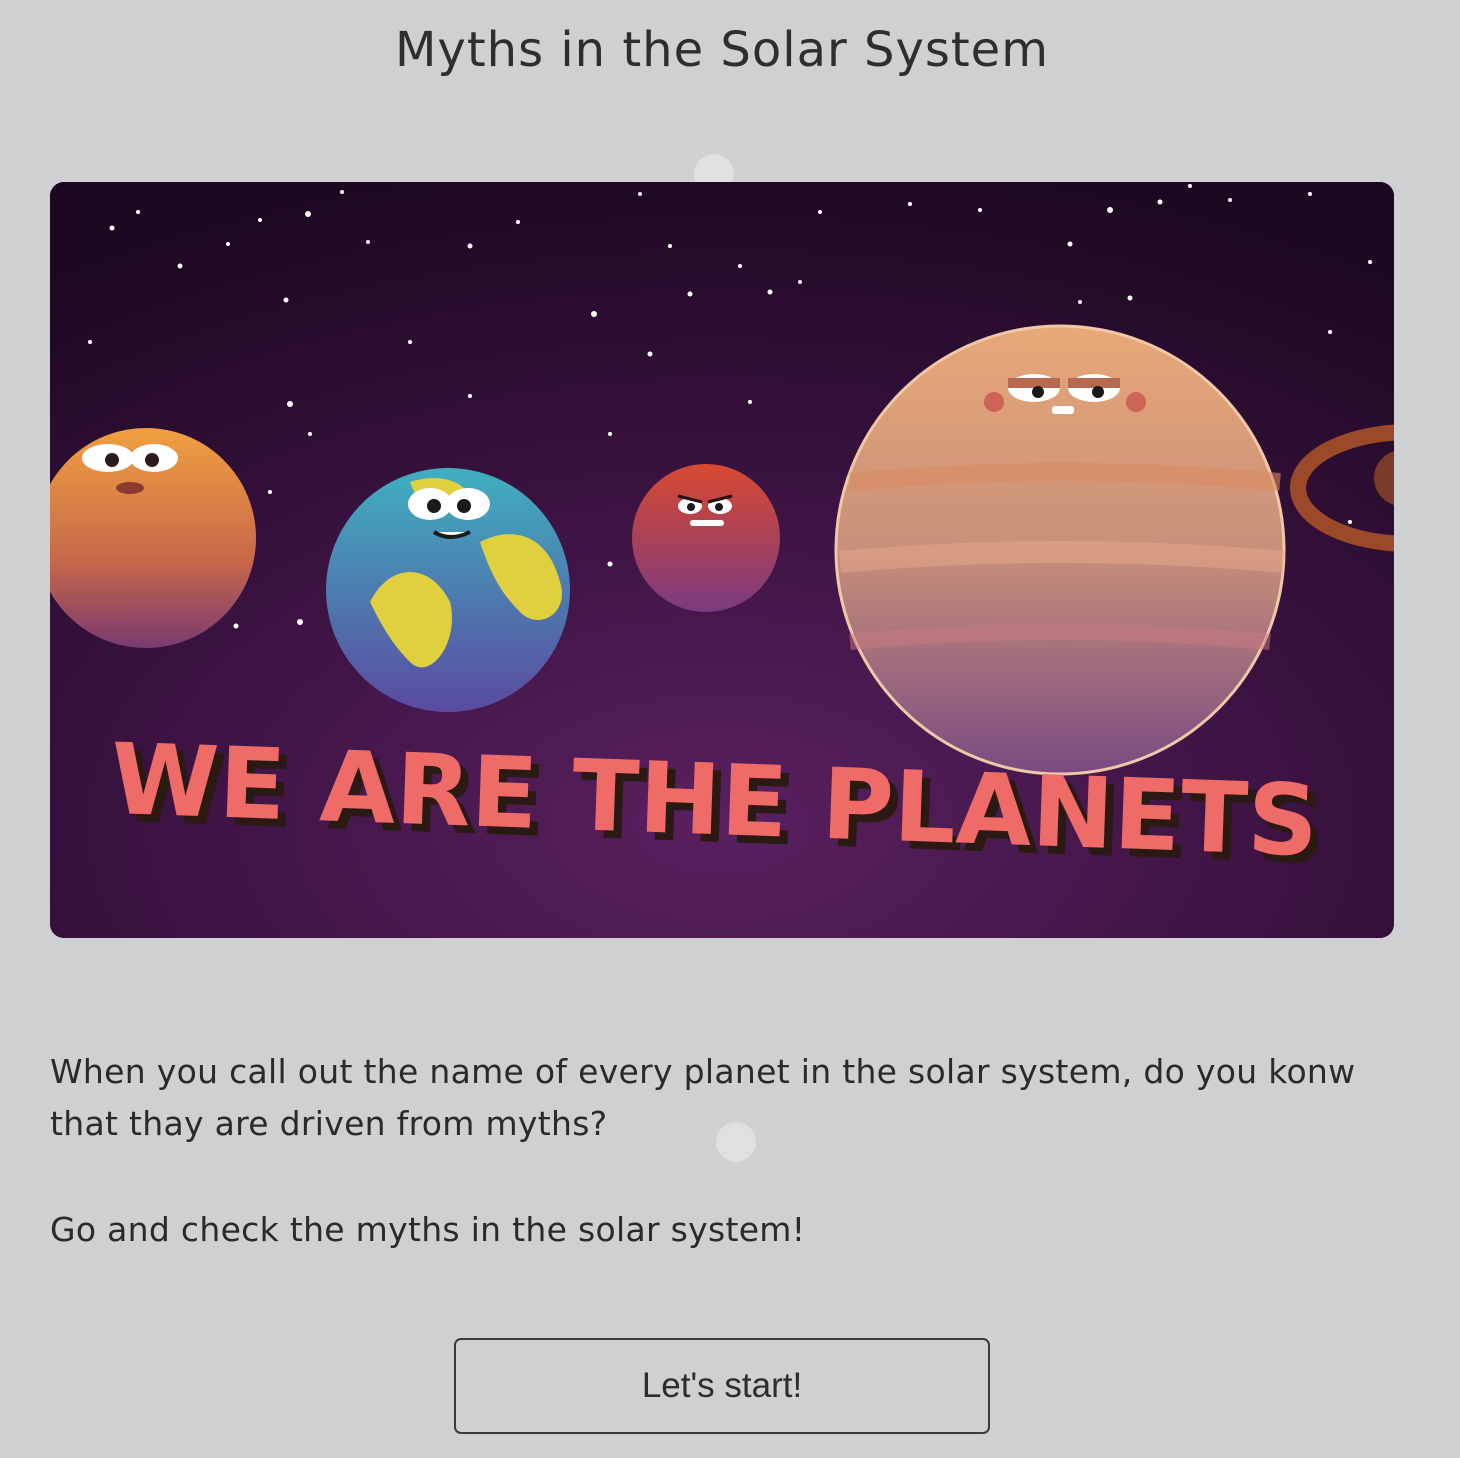  I want to click on earth-planet, so click(448, 590).